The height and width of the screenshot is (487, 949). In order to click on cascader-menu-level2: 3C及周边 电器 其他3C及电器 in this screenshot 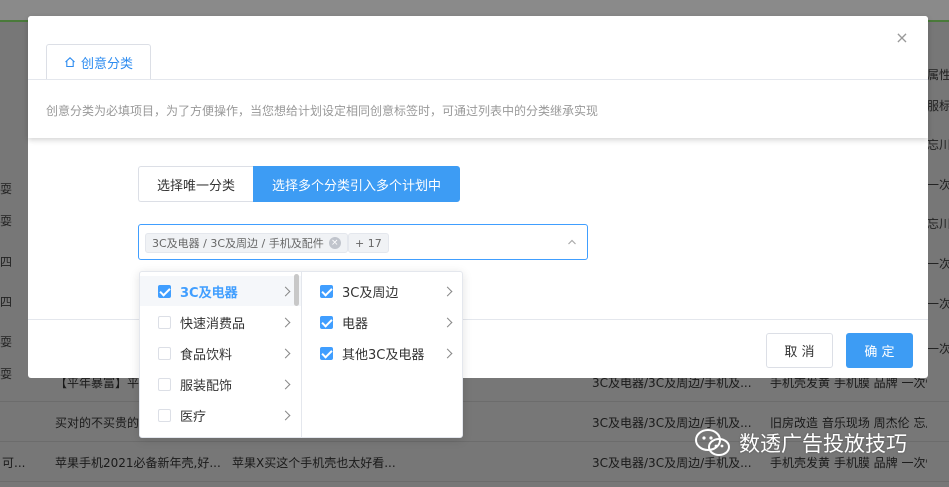, I will do `click(382, 354)`.